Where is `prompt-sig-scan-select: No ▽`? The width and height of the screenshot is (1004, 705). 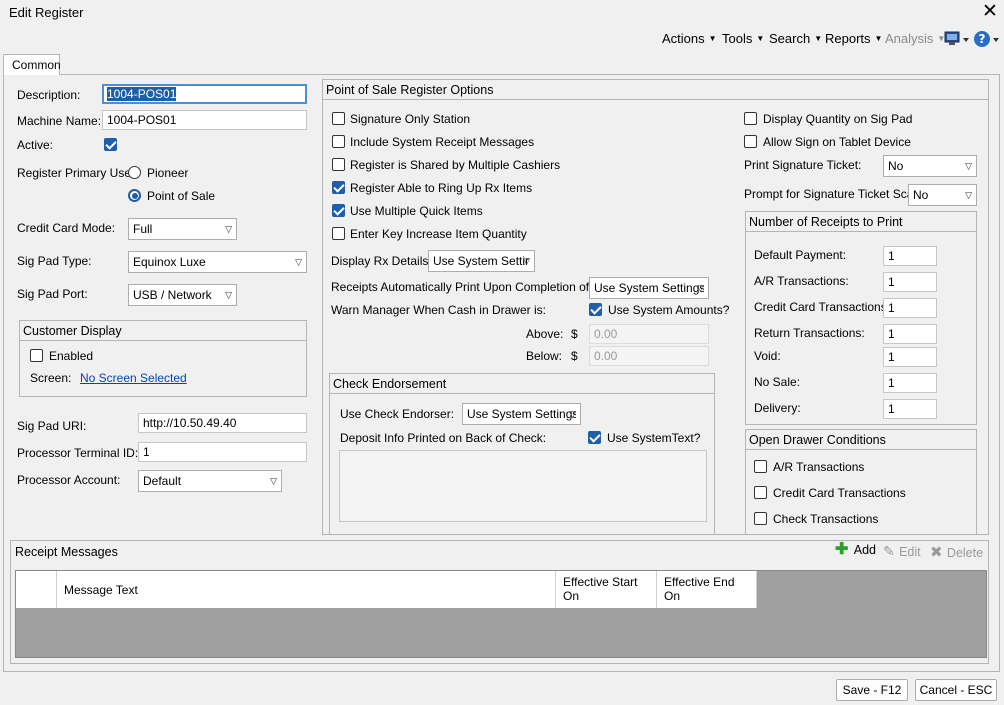 prompt-sig-scan-select: No ▽ is located at coordinates (942, 195).